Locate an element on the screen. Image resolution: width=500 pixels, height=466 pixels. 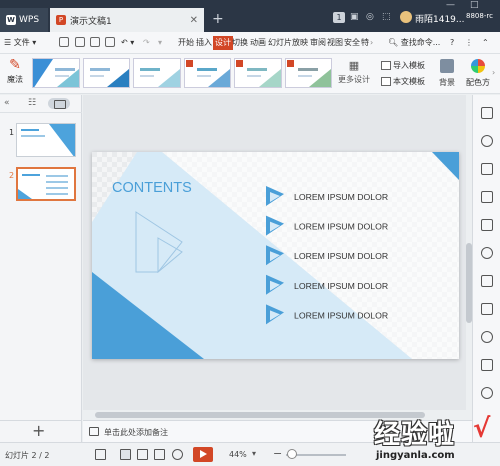
ribbon-scroll-right-icon: › is located at coordinates (493, 72).